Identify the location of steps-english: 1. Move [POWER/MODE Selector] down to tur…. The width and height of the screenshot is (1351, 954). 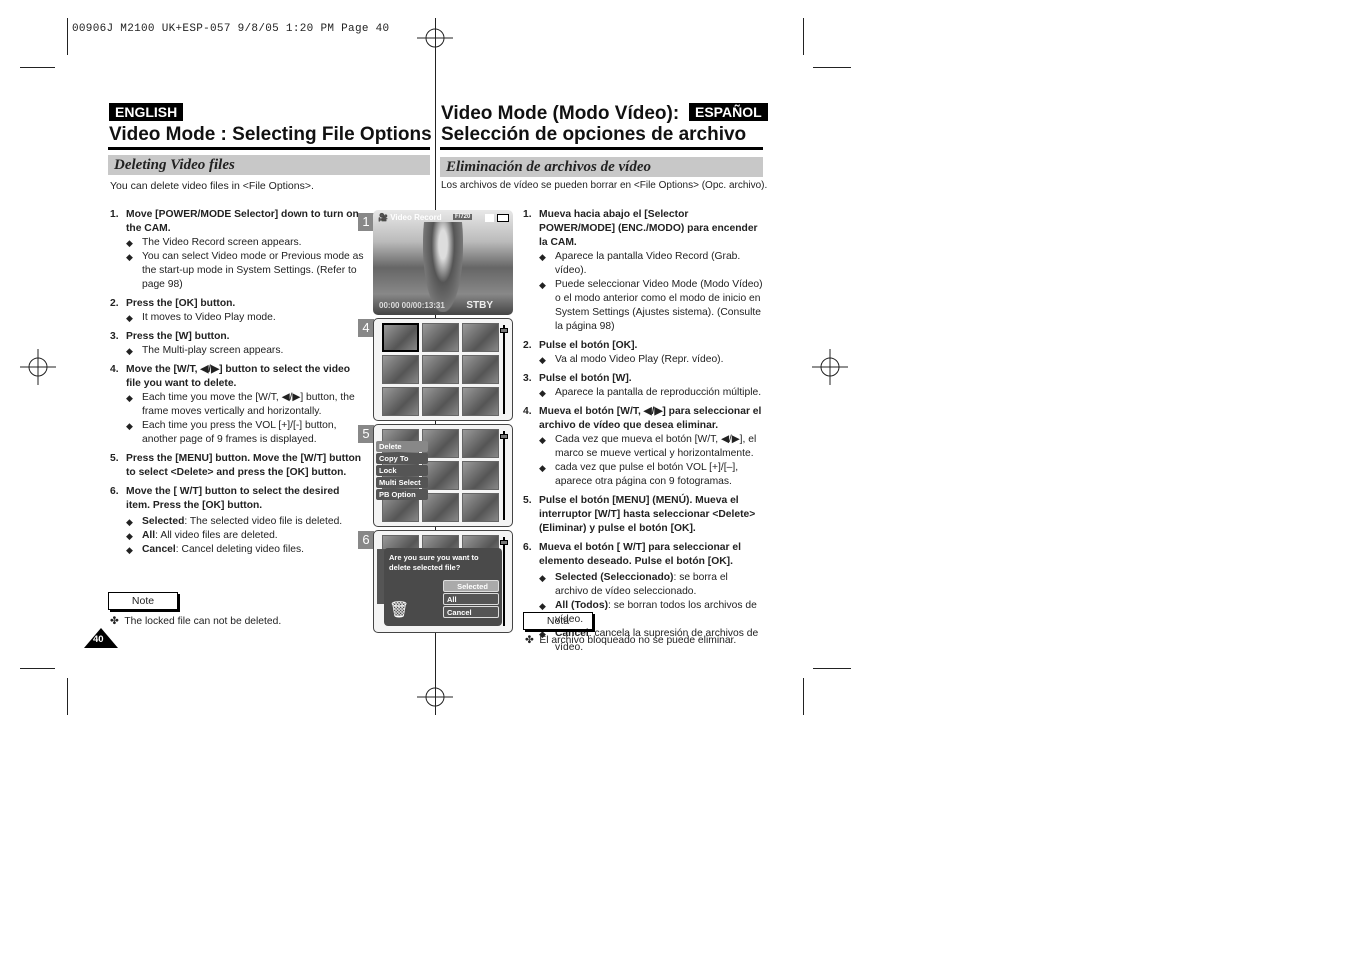
(238, 380).